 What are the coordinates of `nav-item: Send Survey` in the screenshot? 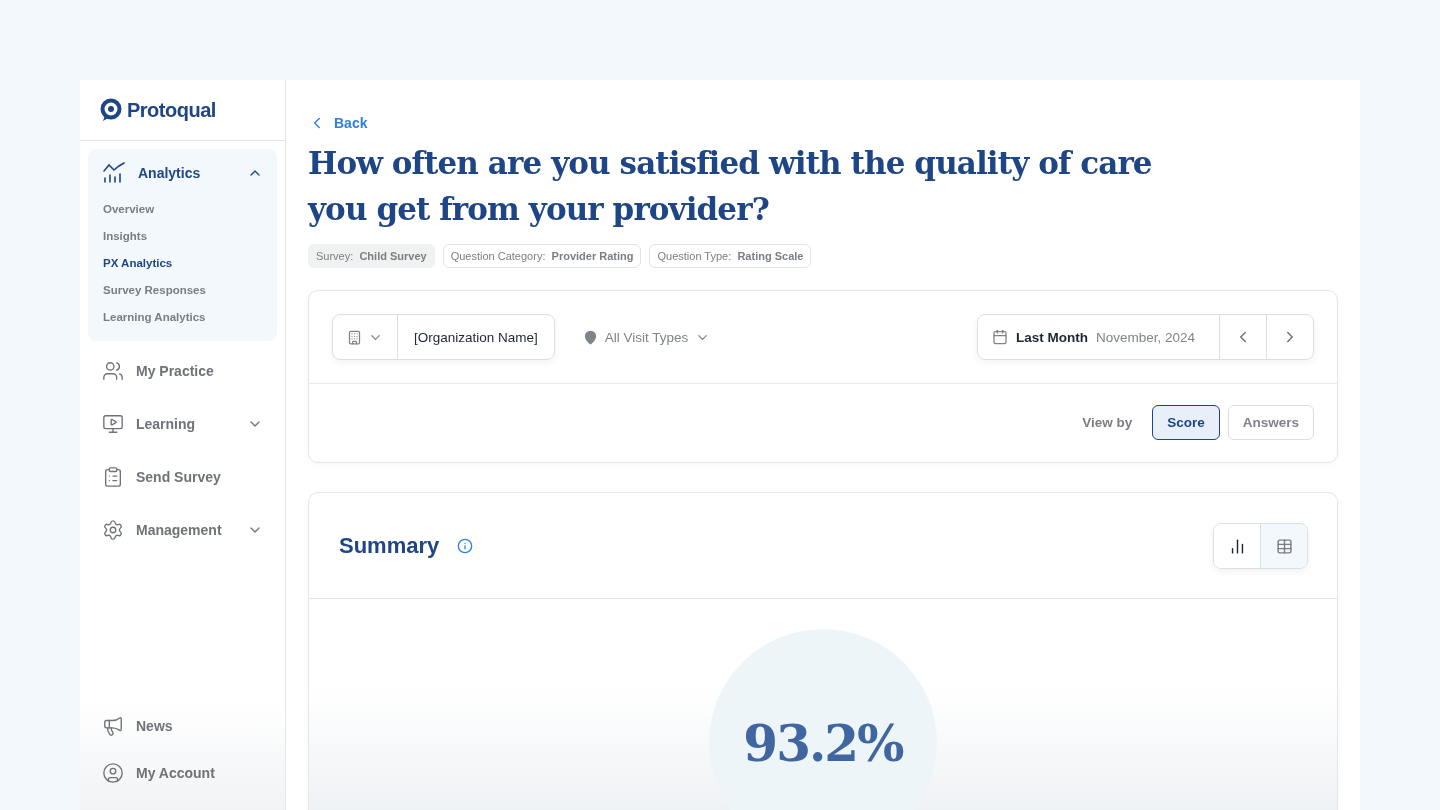 It's located at (182, 476).